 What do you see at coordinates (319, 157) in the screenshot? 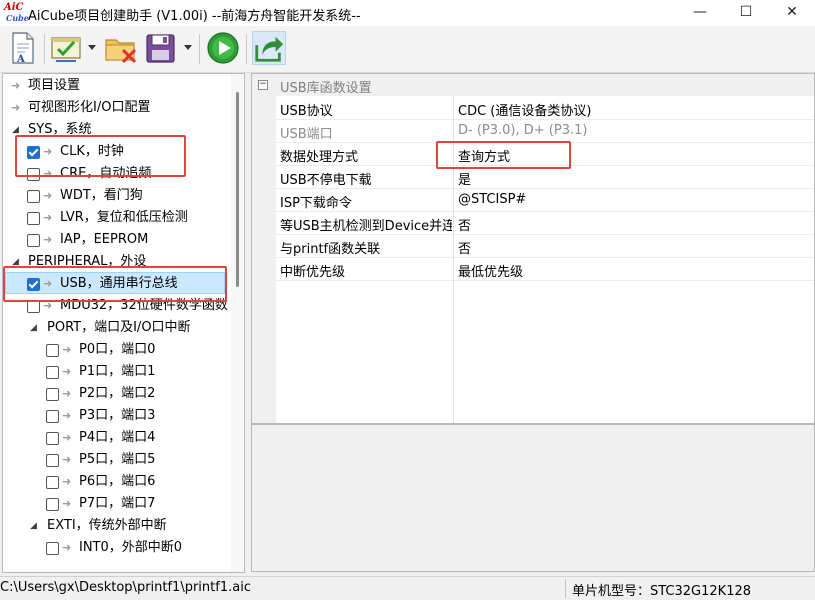
I see `property-name: 数据处理方式` at bounding box center [319, 157].